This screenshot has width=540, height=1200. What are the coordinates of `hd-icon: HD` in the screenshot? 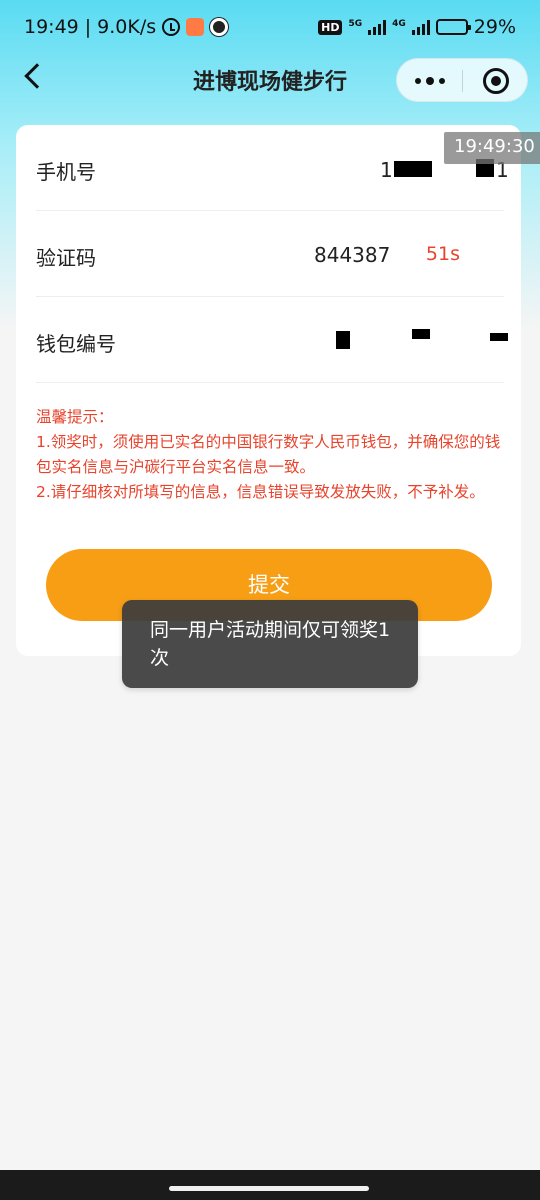 It's located at (330, 27).